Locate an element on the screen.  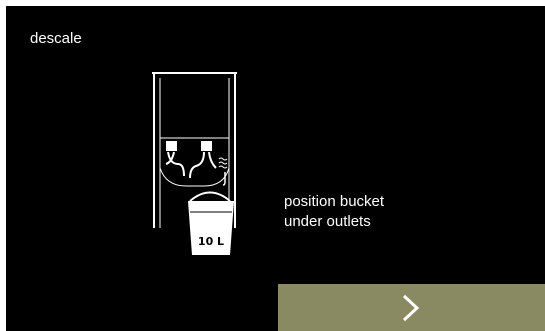
instruction-text: position bucket under outlets is located at coordinates (334, 212).